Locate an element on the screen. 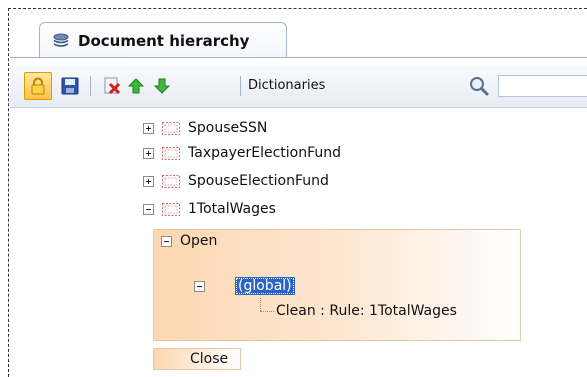 The width and height of the screenshot is (587, 377). delete-icon is located at coordinates (112, 86).